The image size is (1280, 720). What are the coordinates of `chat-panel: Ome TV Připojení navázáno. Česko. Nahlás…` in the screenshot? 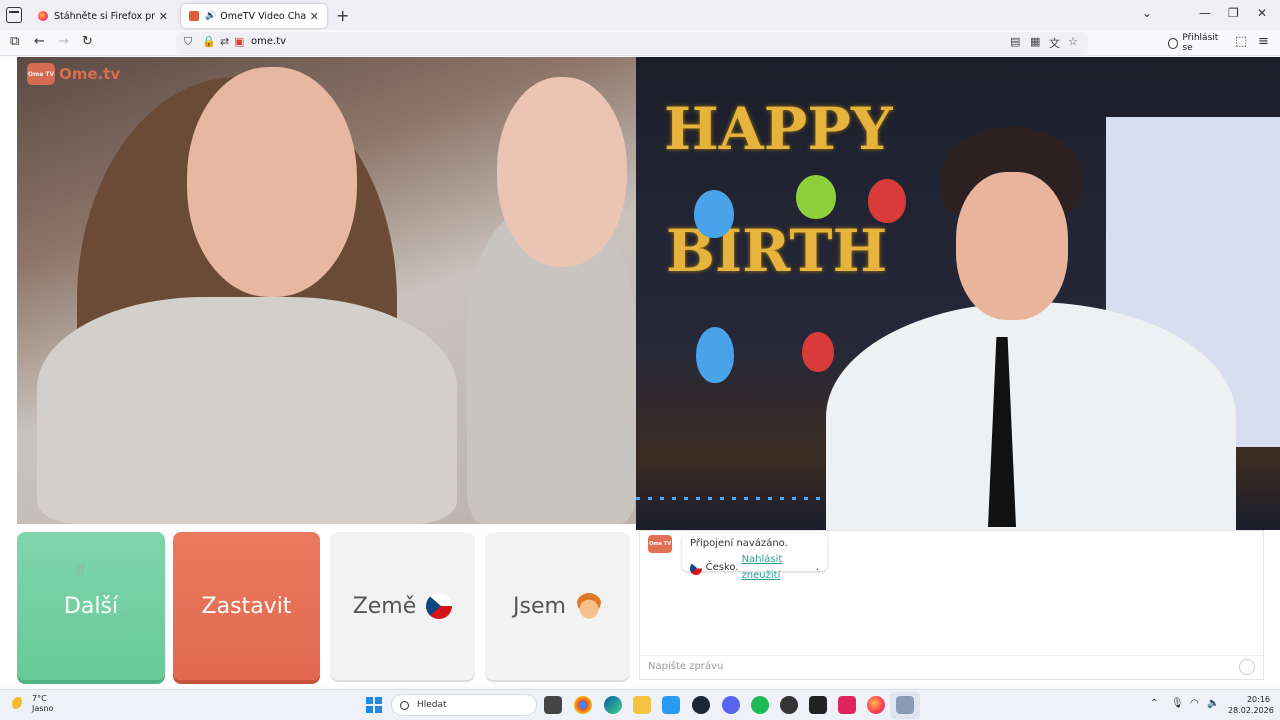 It's located at (951, 605).